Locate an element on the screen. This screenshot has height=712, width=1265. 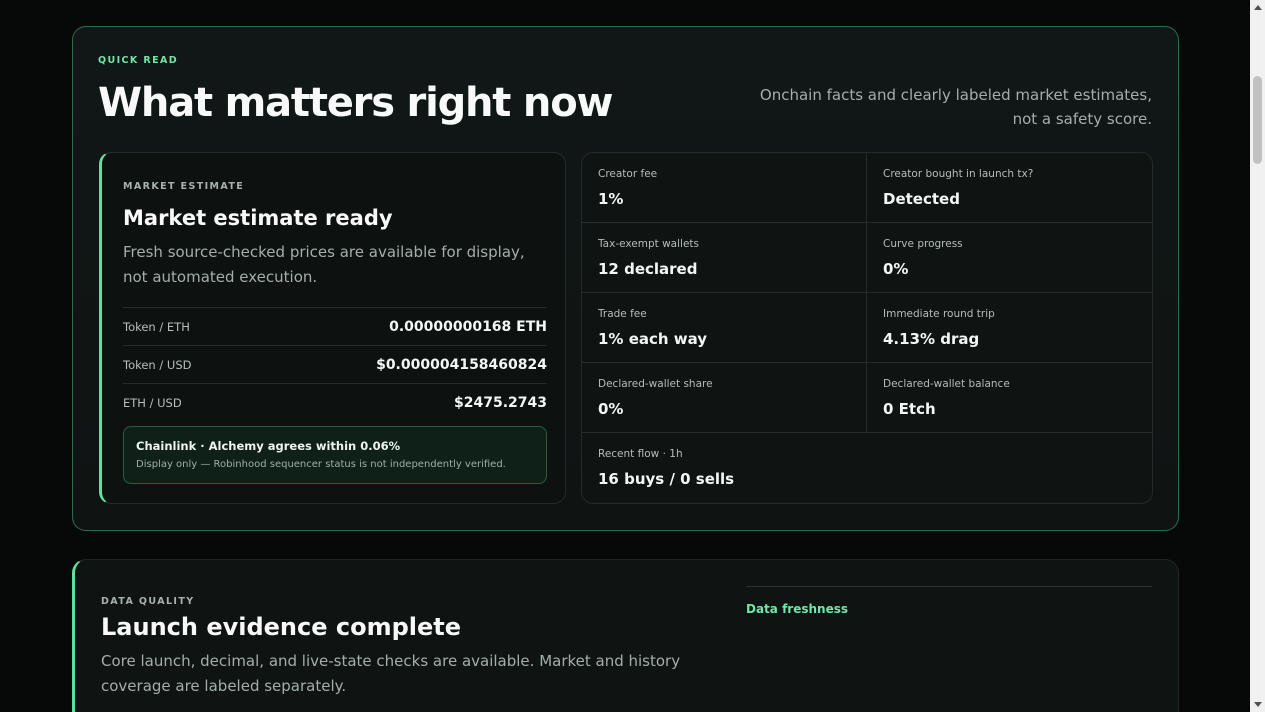
fact-trade-fee: Trade fee 1% each way is located at coordinates (724, 328).